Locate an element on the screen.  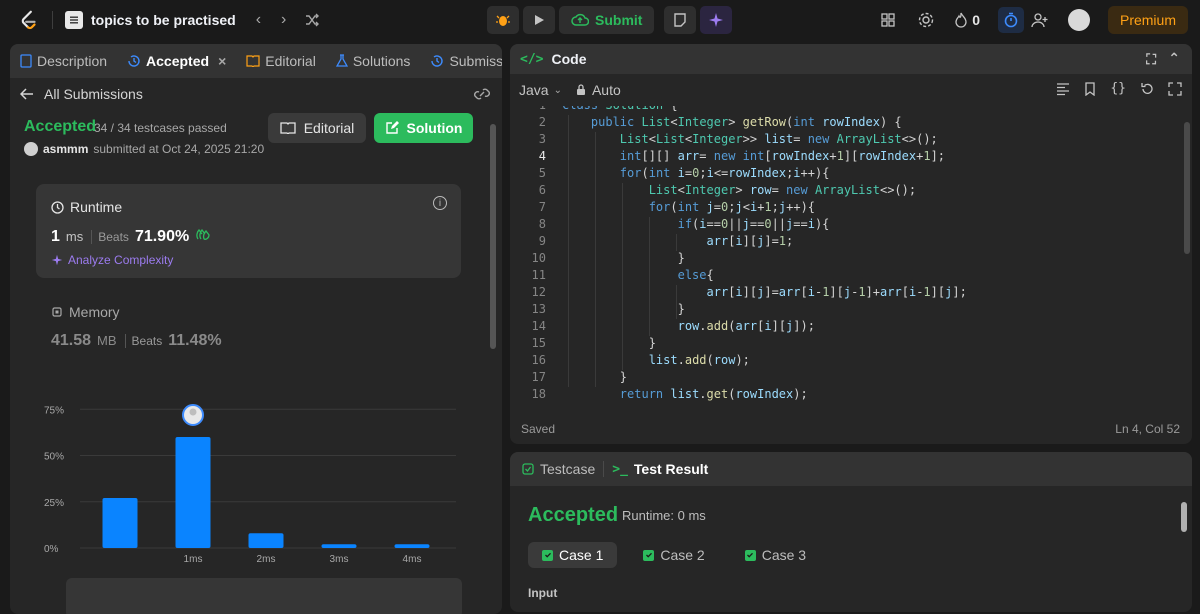
code-line: 16 list.add(row); is located at coordinates (851, 361).